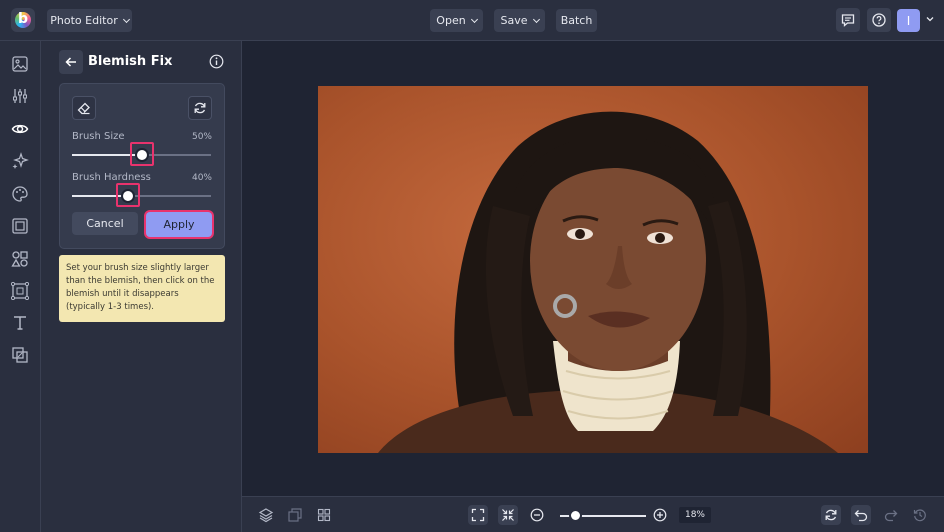 The width and height of the screenshot is (944, 532). Describe the element at coordinates (141, 195) in the screenshot. I see `brush-hardness-slider` at that location.